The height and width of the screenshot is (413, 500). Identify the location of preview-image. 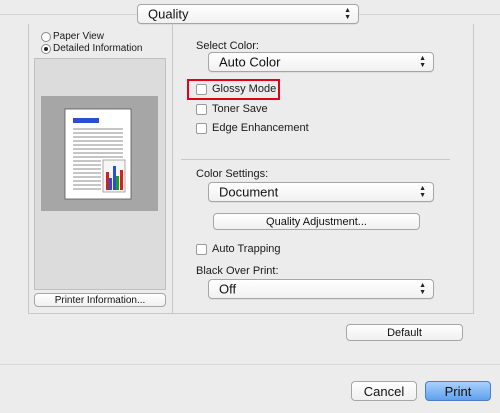
(99, 153).